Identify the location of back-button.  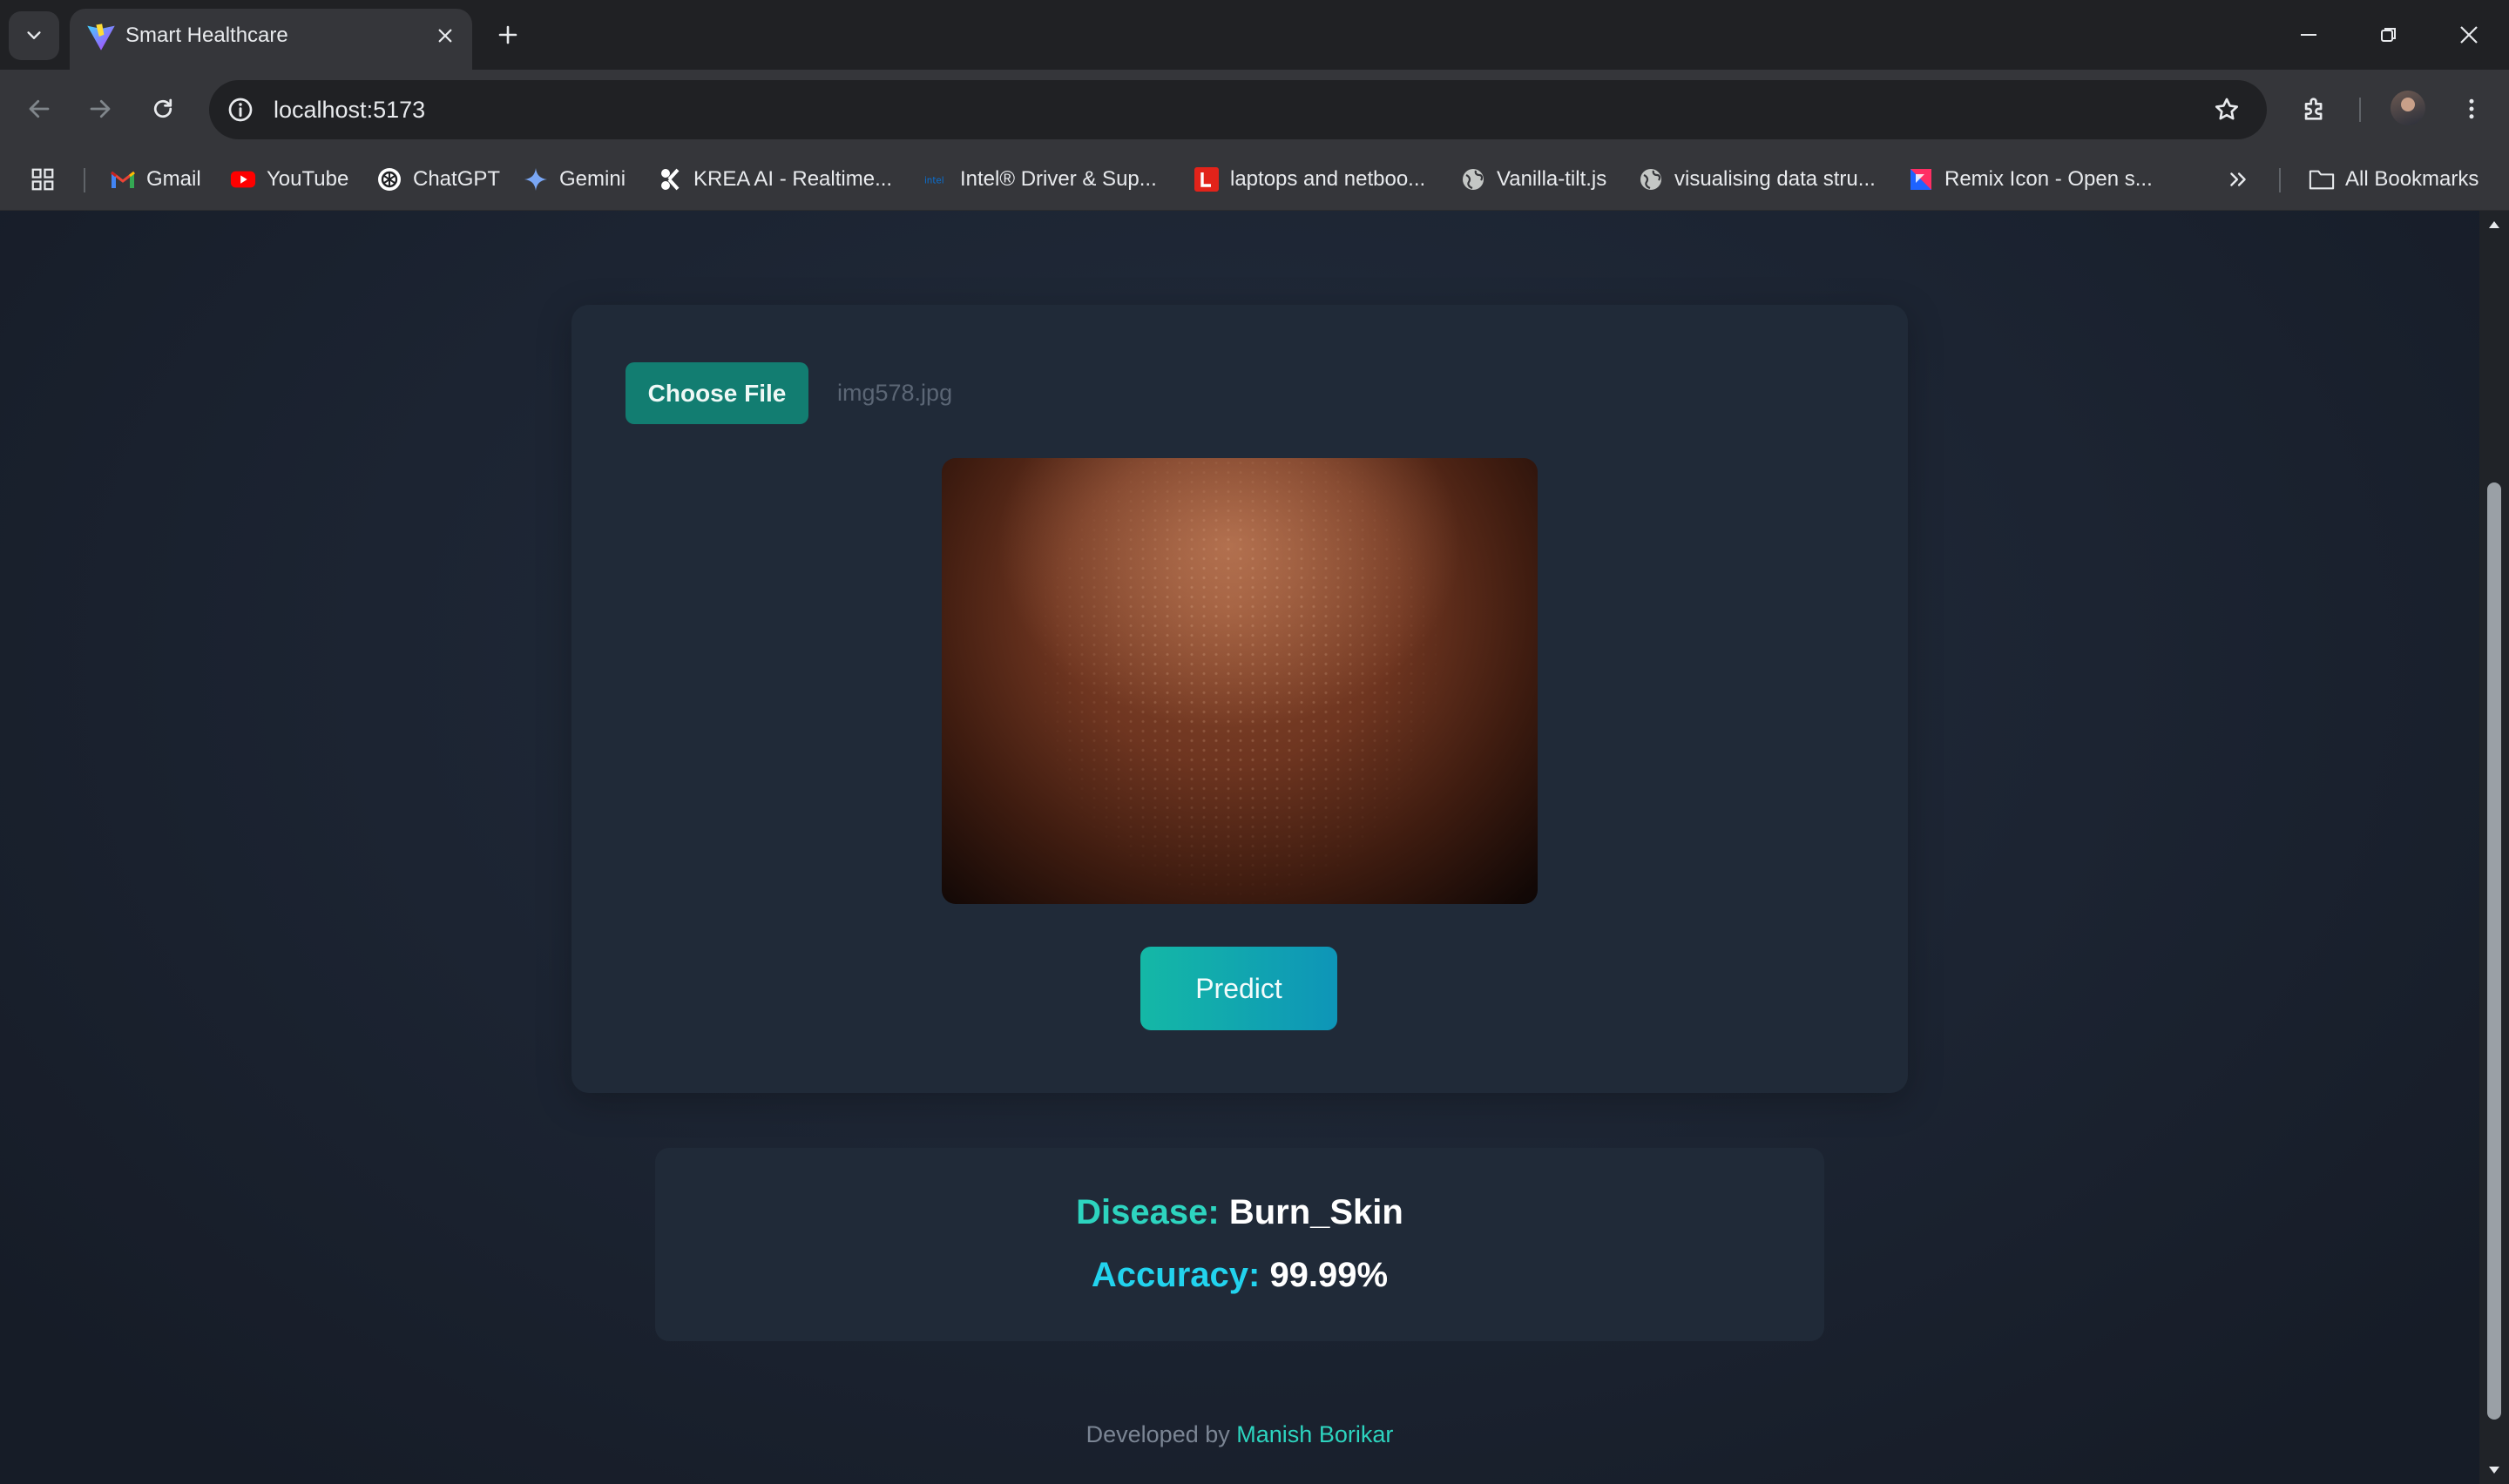
(39, 109).